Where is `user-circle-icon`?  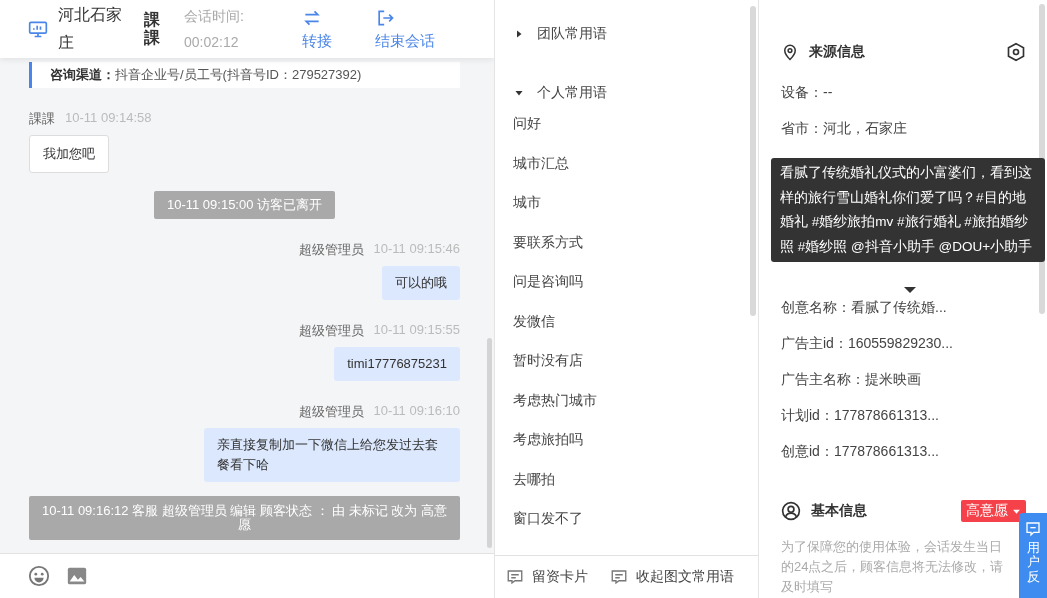
user-circle-icon is located at coordinates (791, 511).